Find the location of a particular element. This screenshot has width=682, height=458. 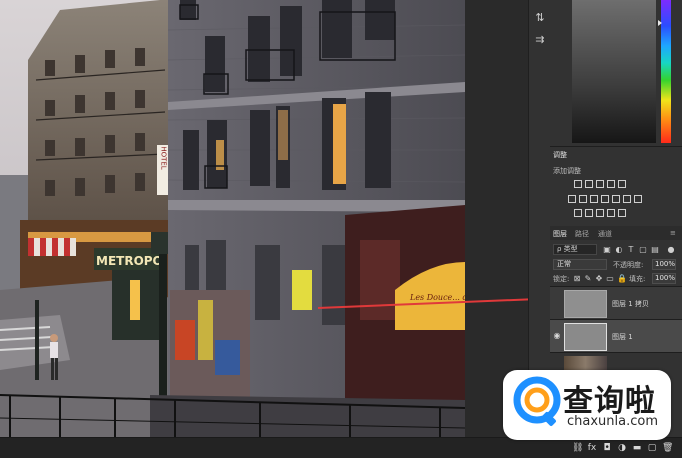

black-white-icon is located at coordinates (594, 199).